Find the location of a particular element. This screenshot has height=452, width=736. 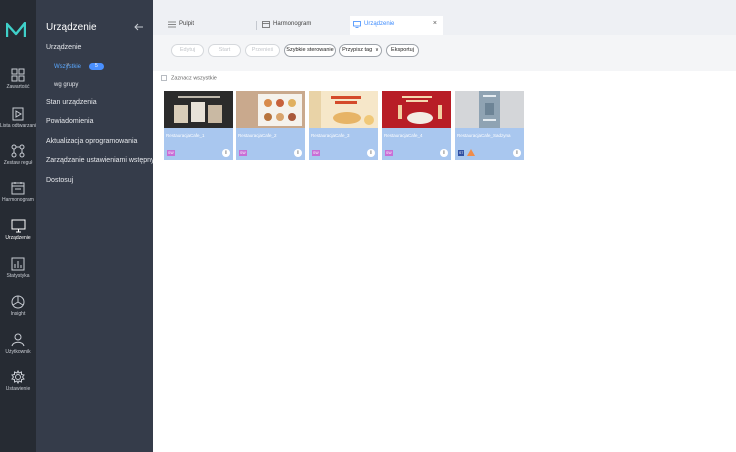

rail-item-rules: Zestaw reguł is located at coordinates (18, 155).